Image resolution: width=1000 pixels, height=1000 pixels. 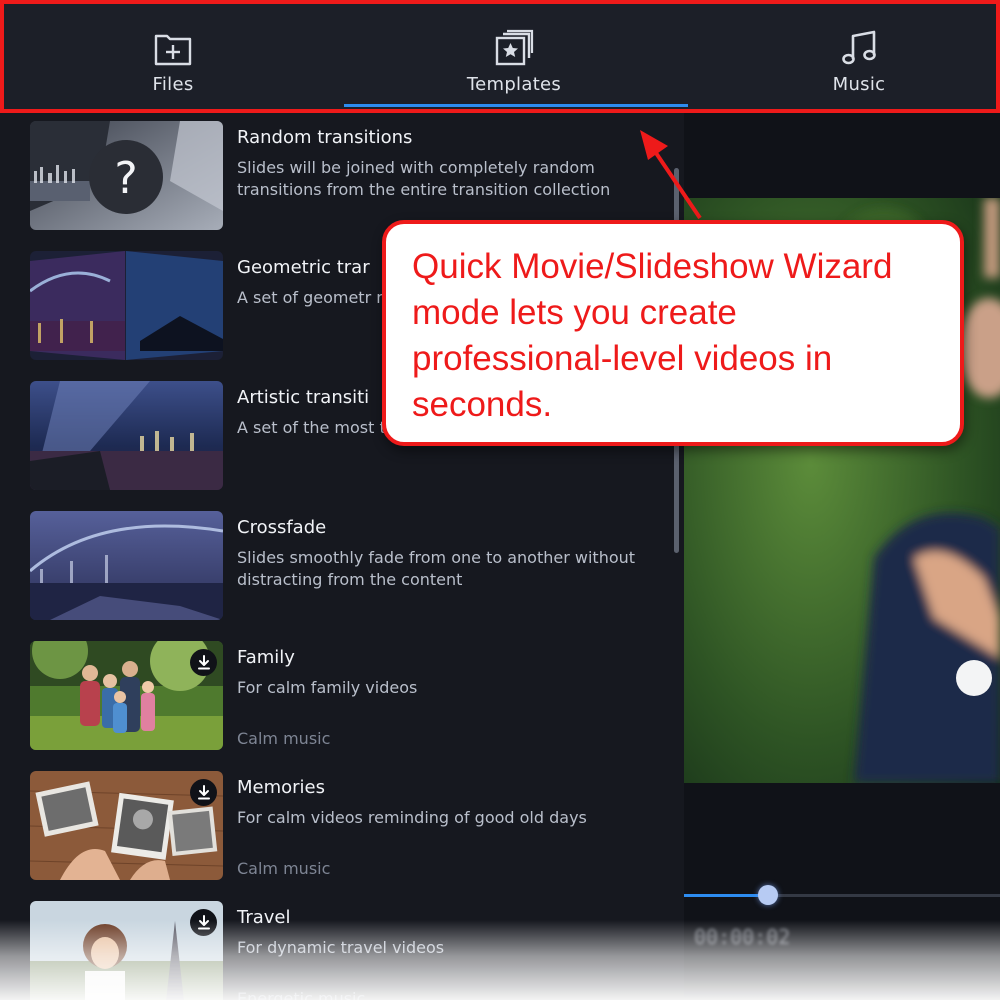 I want to click on template-title: Family, so click(x=266, y=657).